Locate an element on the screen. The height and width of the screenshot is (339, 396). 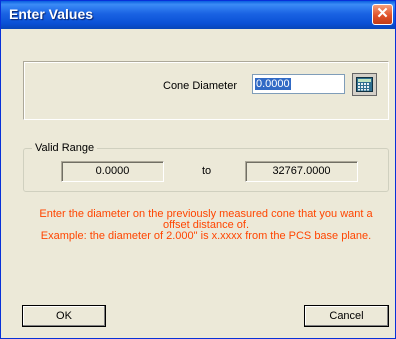
cone-diameter-label: Cone Diameter is located at coordinates (200, 86).